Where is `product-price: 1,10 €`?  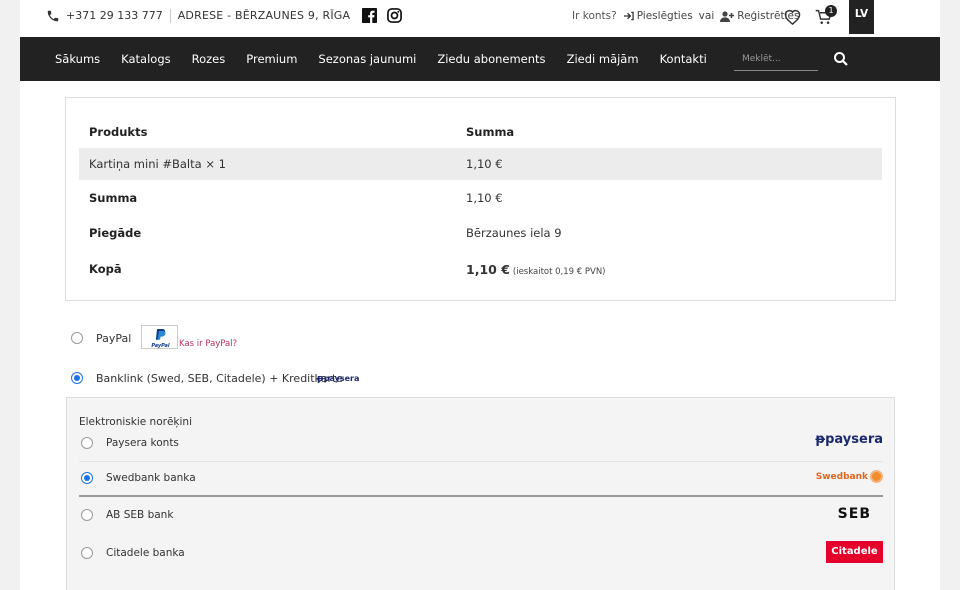
product-price: 1,10 € is located at coordinates (484, 164).